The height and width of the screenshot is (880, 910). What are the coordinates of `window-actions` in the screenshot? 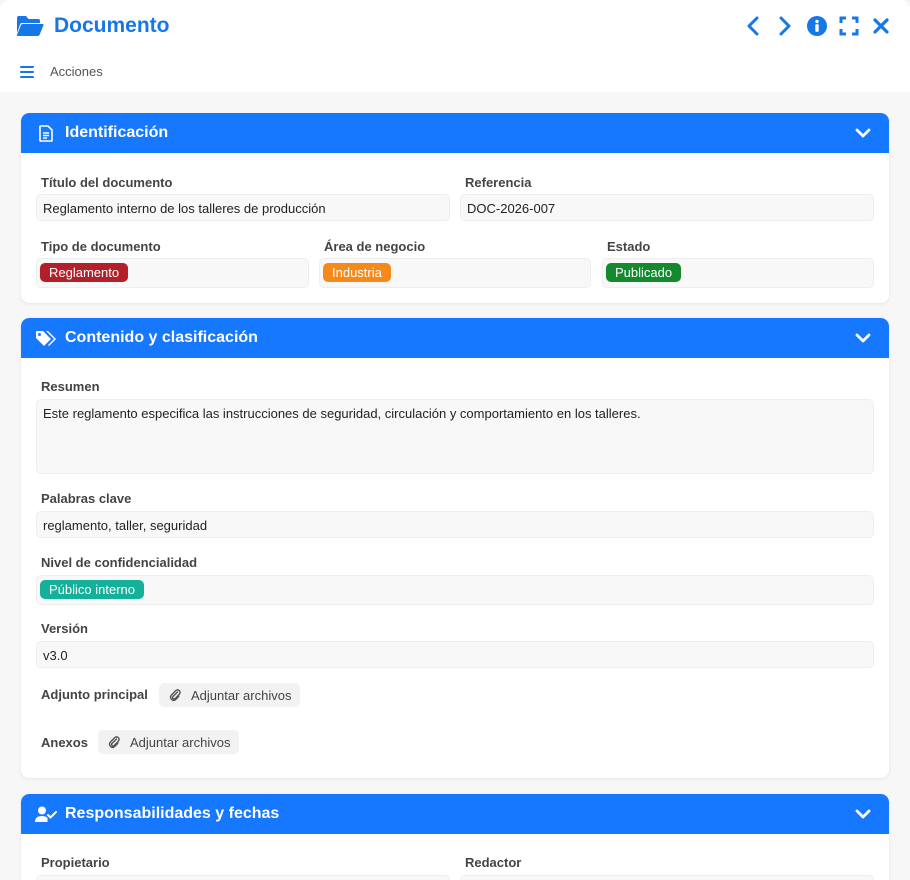 It's located at (817, 26).